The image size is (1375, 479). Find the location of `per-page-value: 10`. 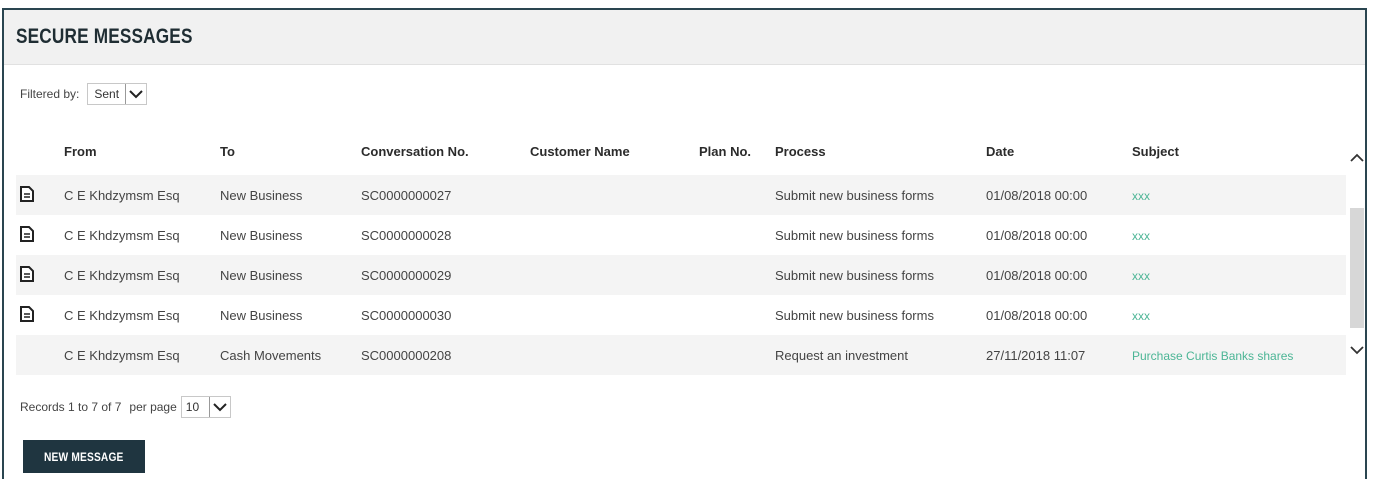

per-page-value: 10 is located at coordinates (192, 407).